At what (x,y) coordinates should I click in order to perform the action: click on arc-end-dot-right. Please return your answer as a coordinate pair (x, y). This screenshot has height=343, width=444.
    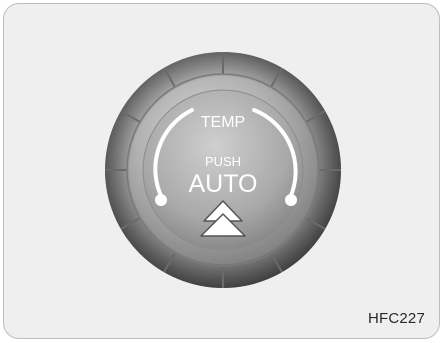
    Looking at the image, I should click on (291, 200).